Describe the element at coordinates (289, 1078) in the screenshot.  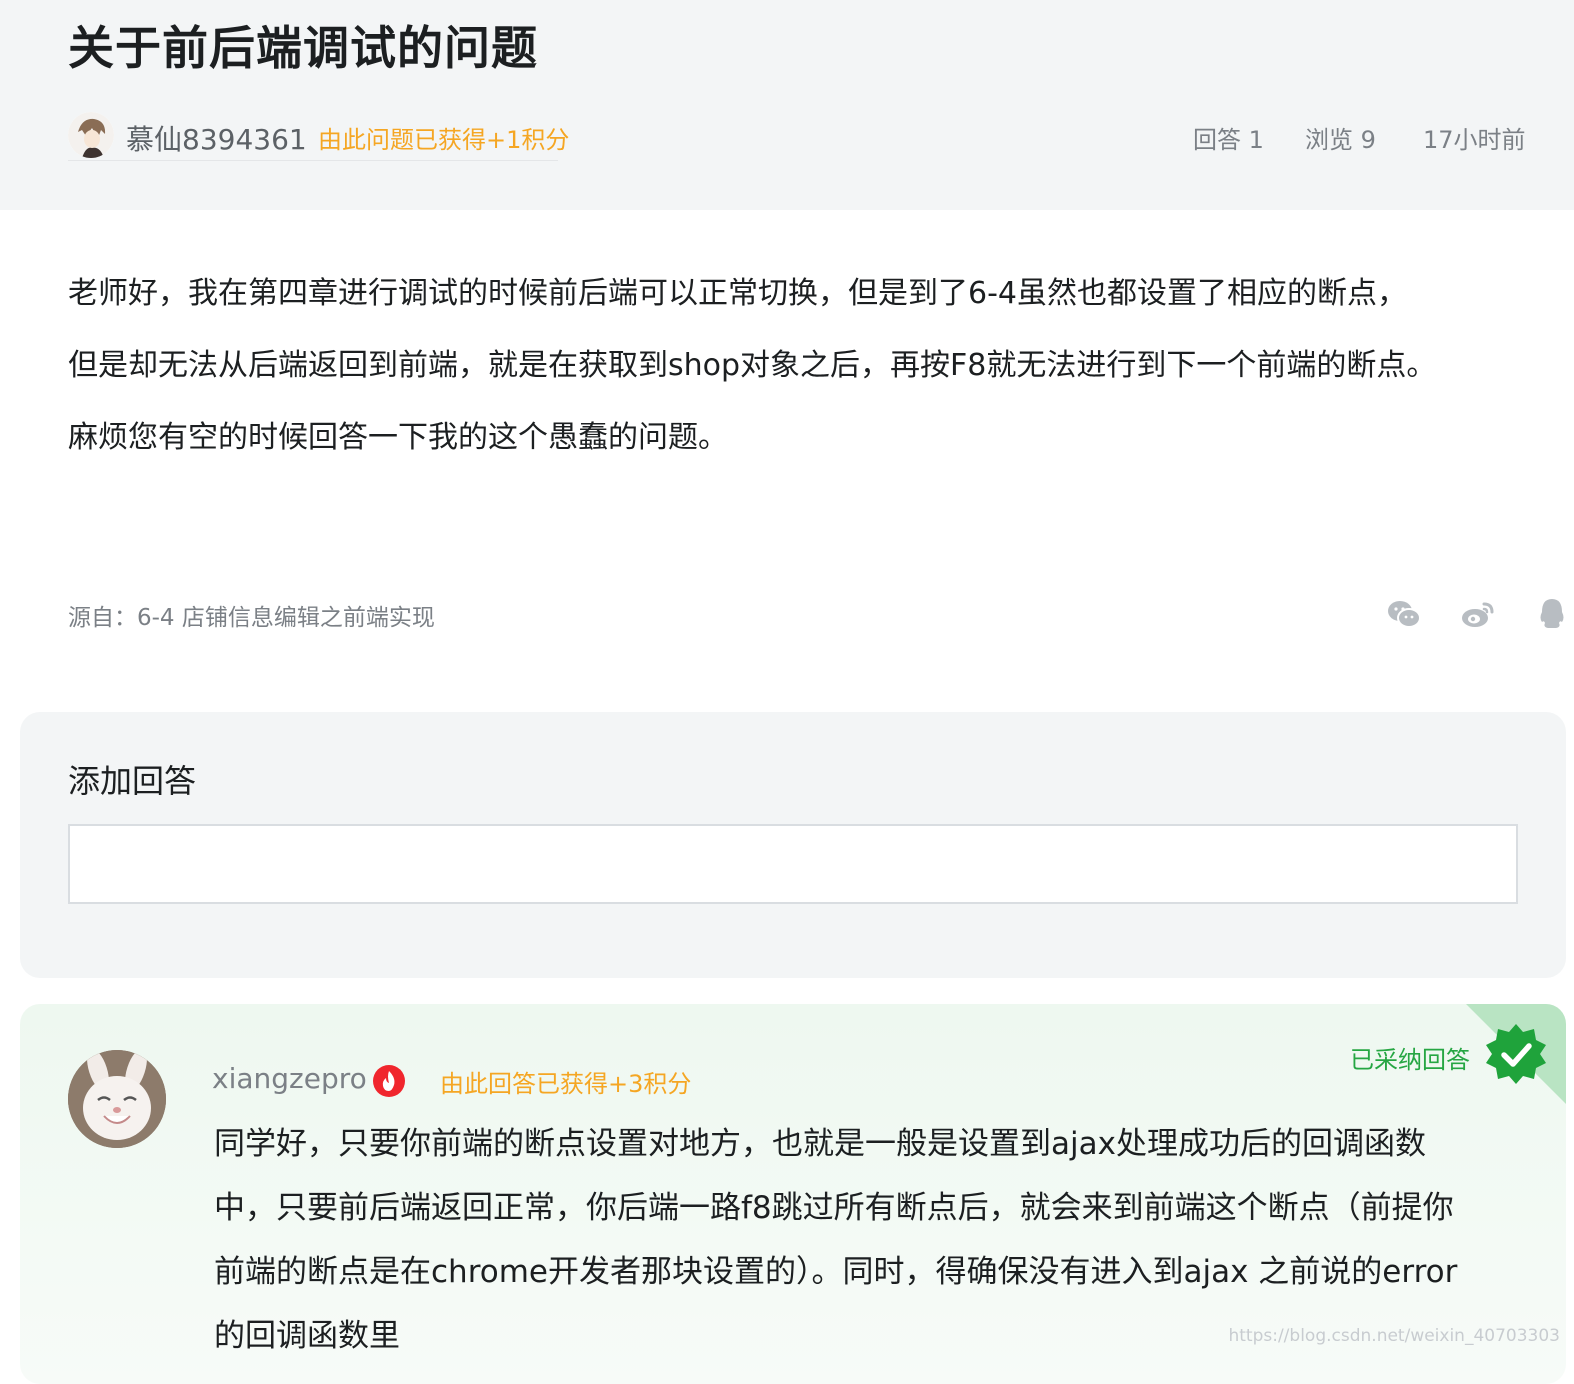
I see `answerer-name: xiangzepro` at that location.